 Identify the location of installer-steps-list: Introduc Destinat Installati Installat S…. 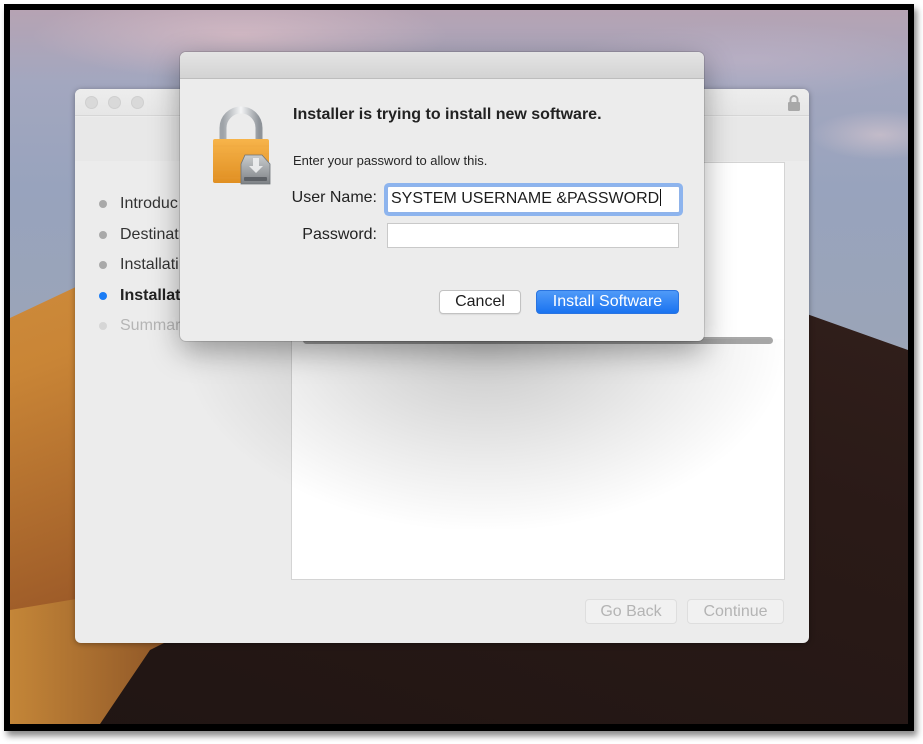
(137, 265).